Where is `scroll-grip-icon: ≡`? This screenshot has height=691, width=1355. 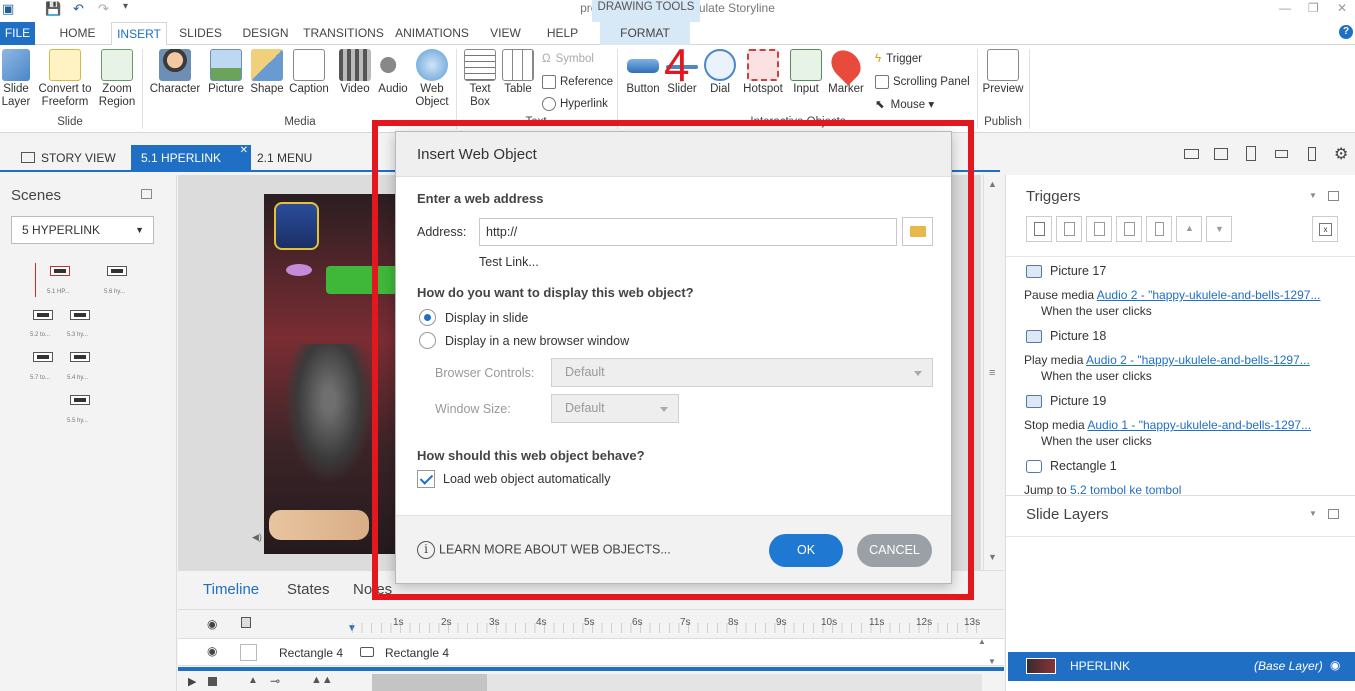
scroll-grip-icon: ≡ is located at coordinates (992, 373).